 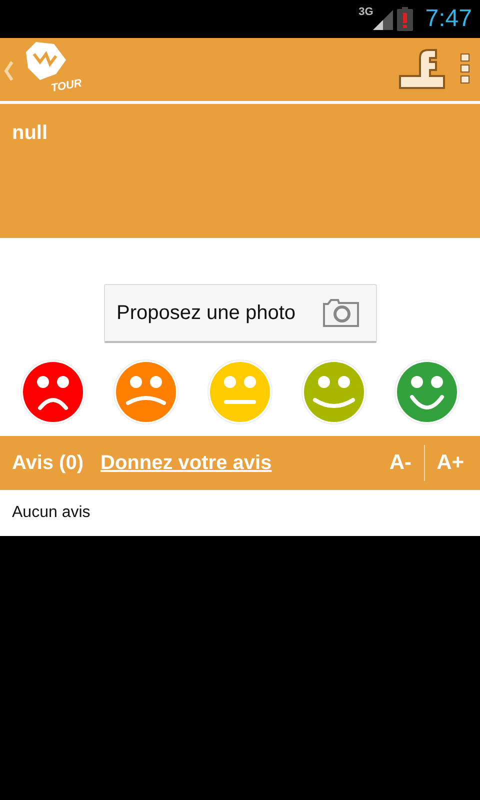 What do you see at coordinates (240, 313) in the screenshot?
I see `propose-photo-button: Proposez une photo` at bounding box center [240, 313].